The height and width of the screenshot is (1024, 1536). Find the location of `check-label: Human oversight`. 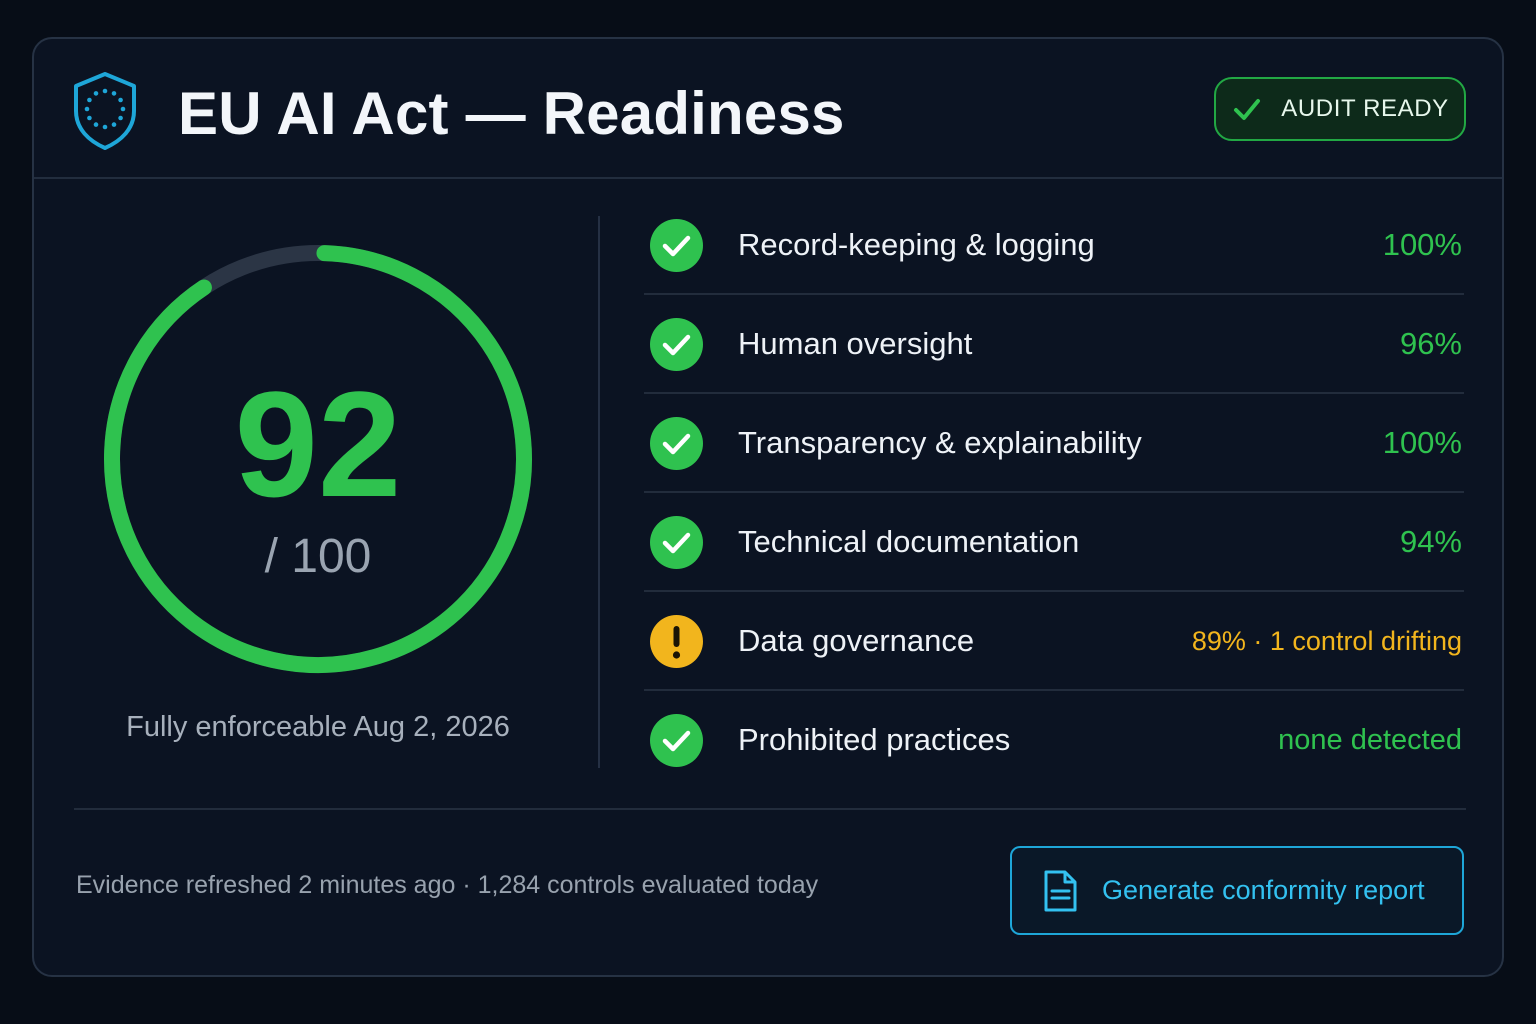

check-label: Human oversight is located at coordinates (855, 343).